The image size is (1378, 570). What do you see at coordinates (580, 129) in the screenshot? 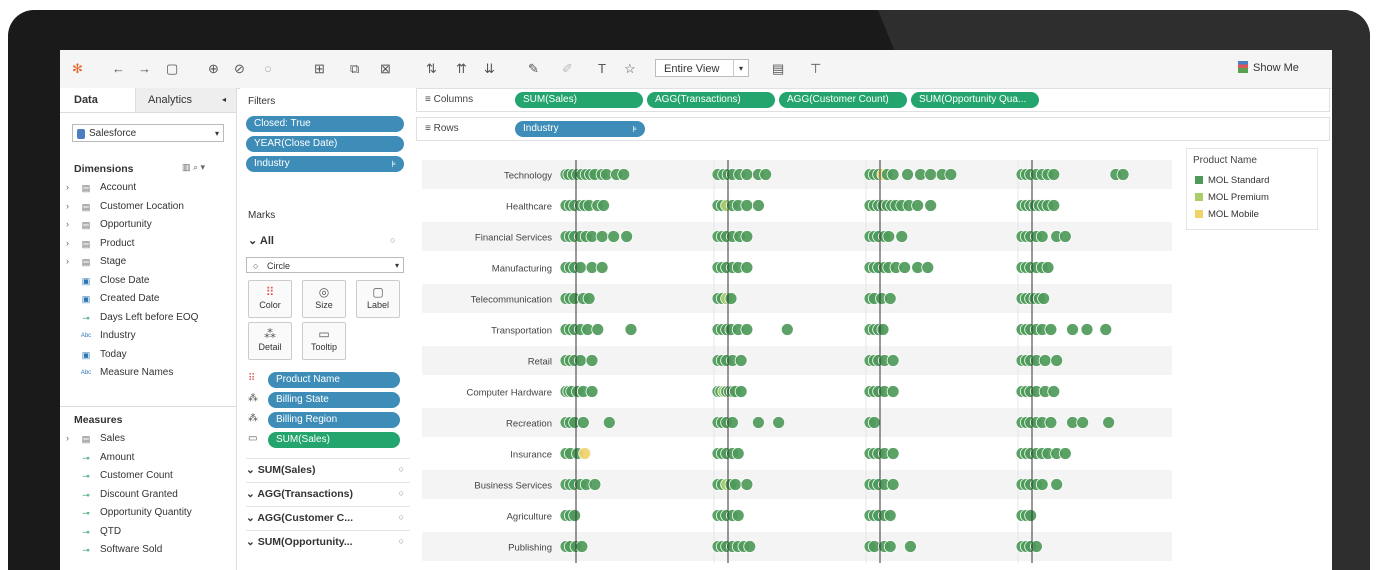
I see `row-pill: Industry ⊧` at bounding box center [580, 129].